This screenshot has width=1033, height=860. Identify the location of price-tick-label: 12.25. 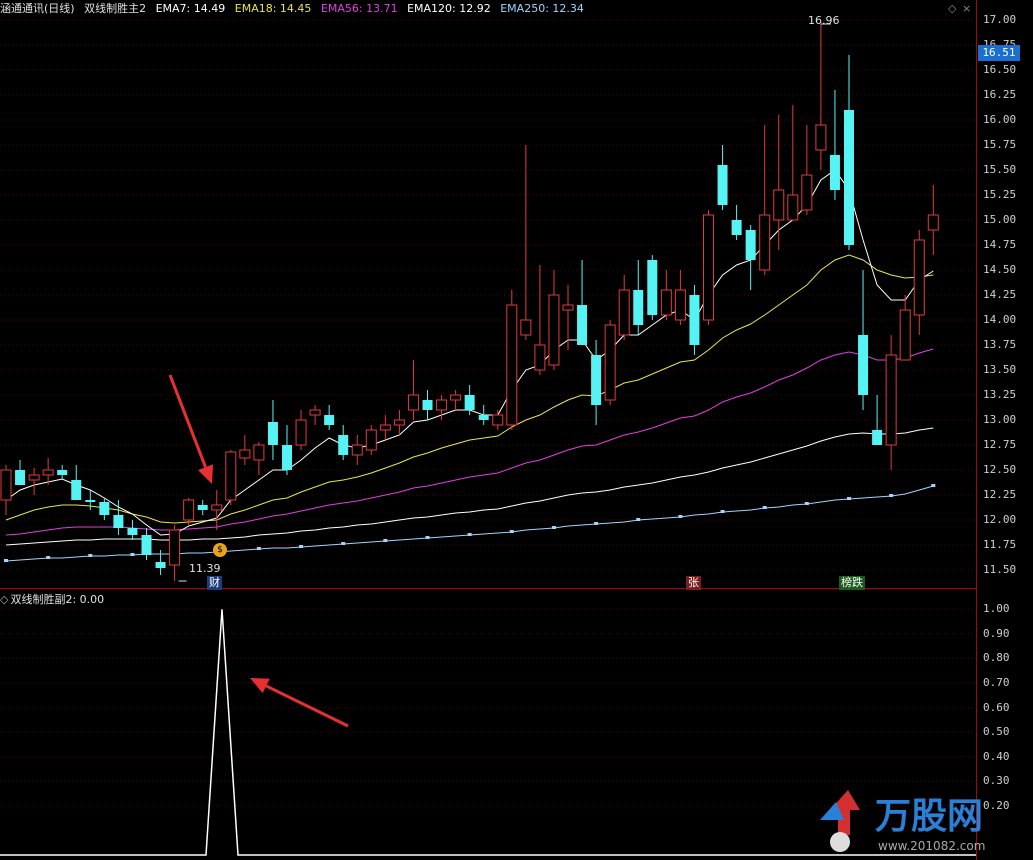
(1000, 494).